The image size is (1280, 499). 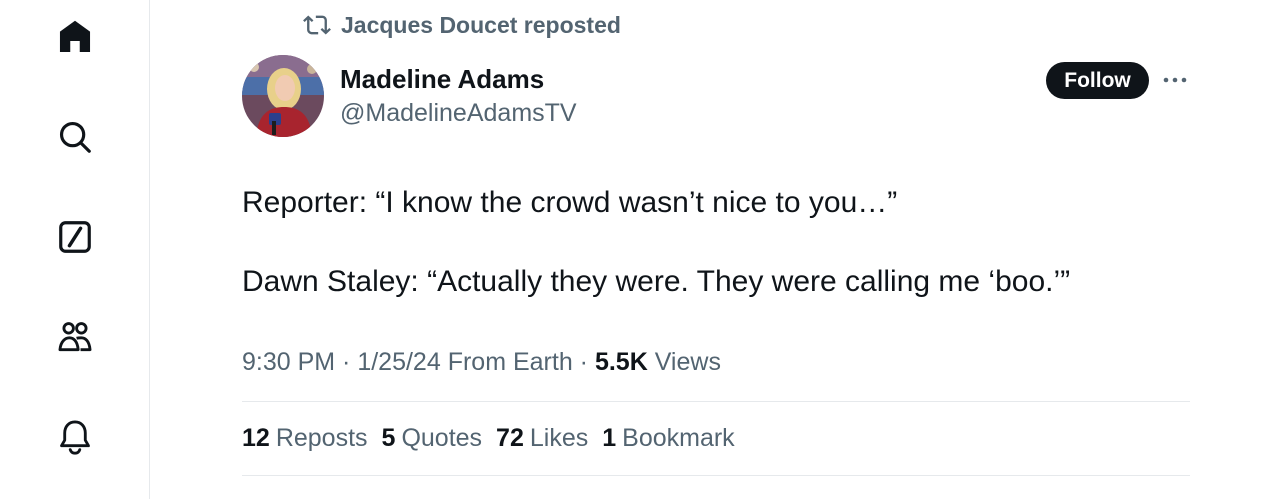 What do you see at coordinates (75, 437) in the screenshot?
I see `notifications-icon` at bounding box center [75, 437].